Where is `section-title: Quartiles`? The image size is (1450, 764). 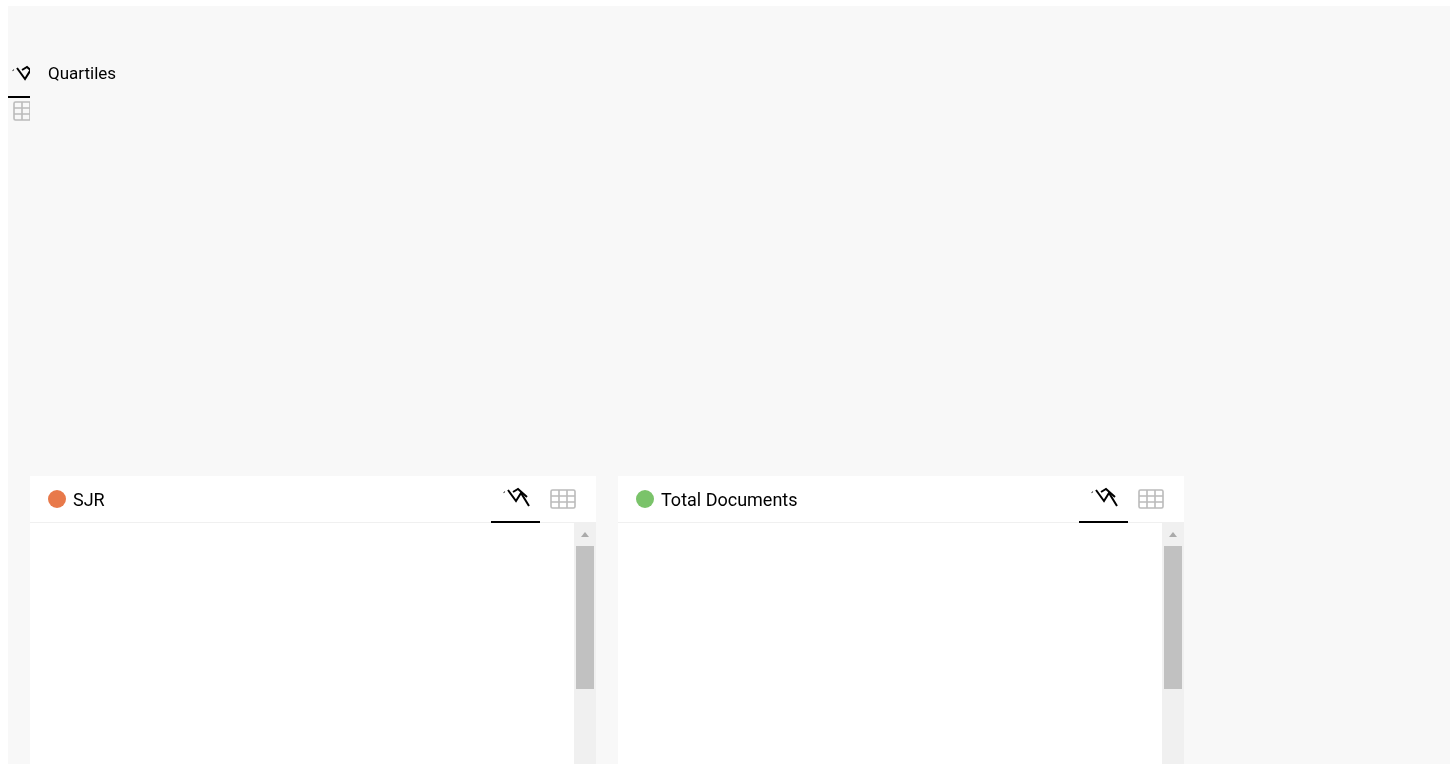 section-title: Quartiles is located at coordinates (82, 73).